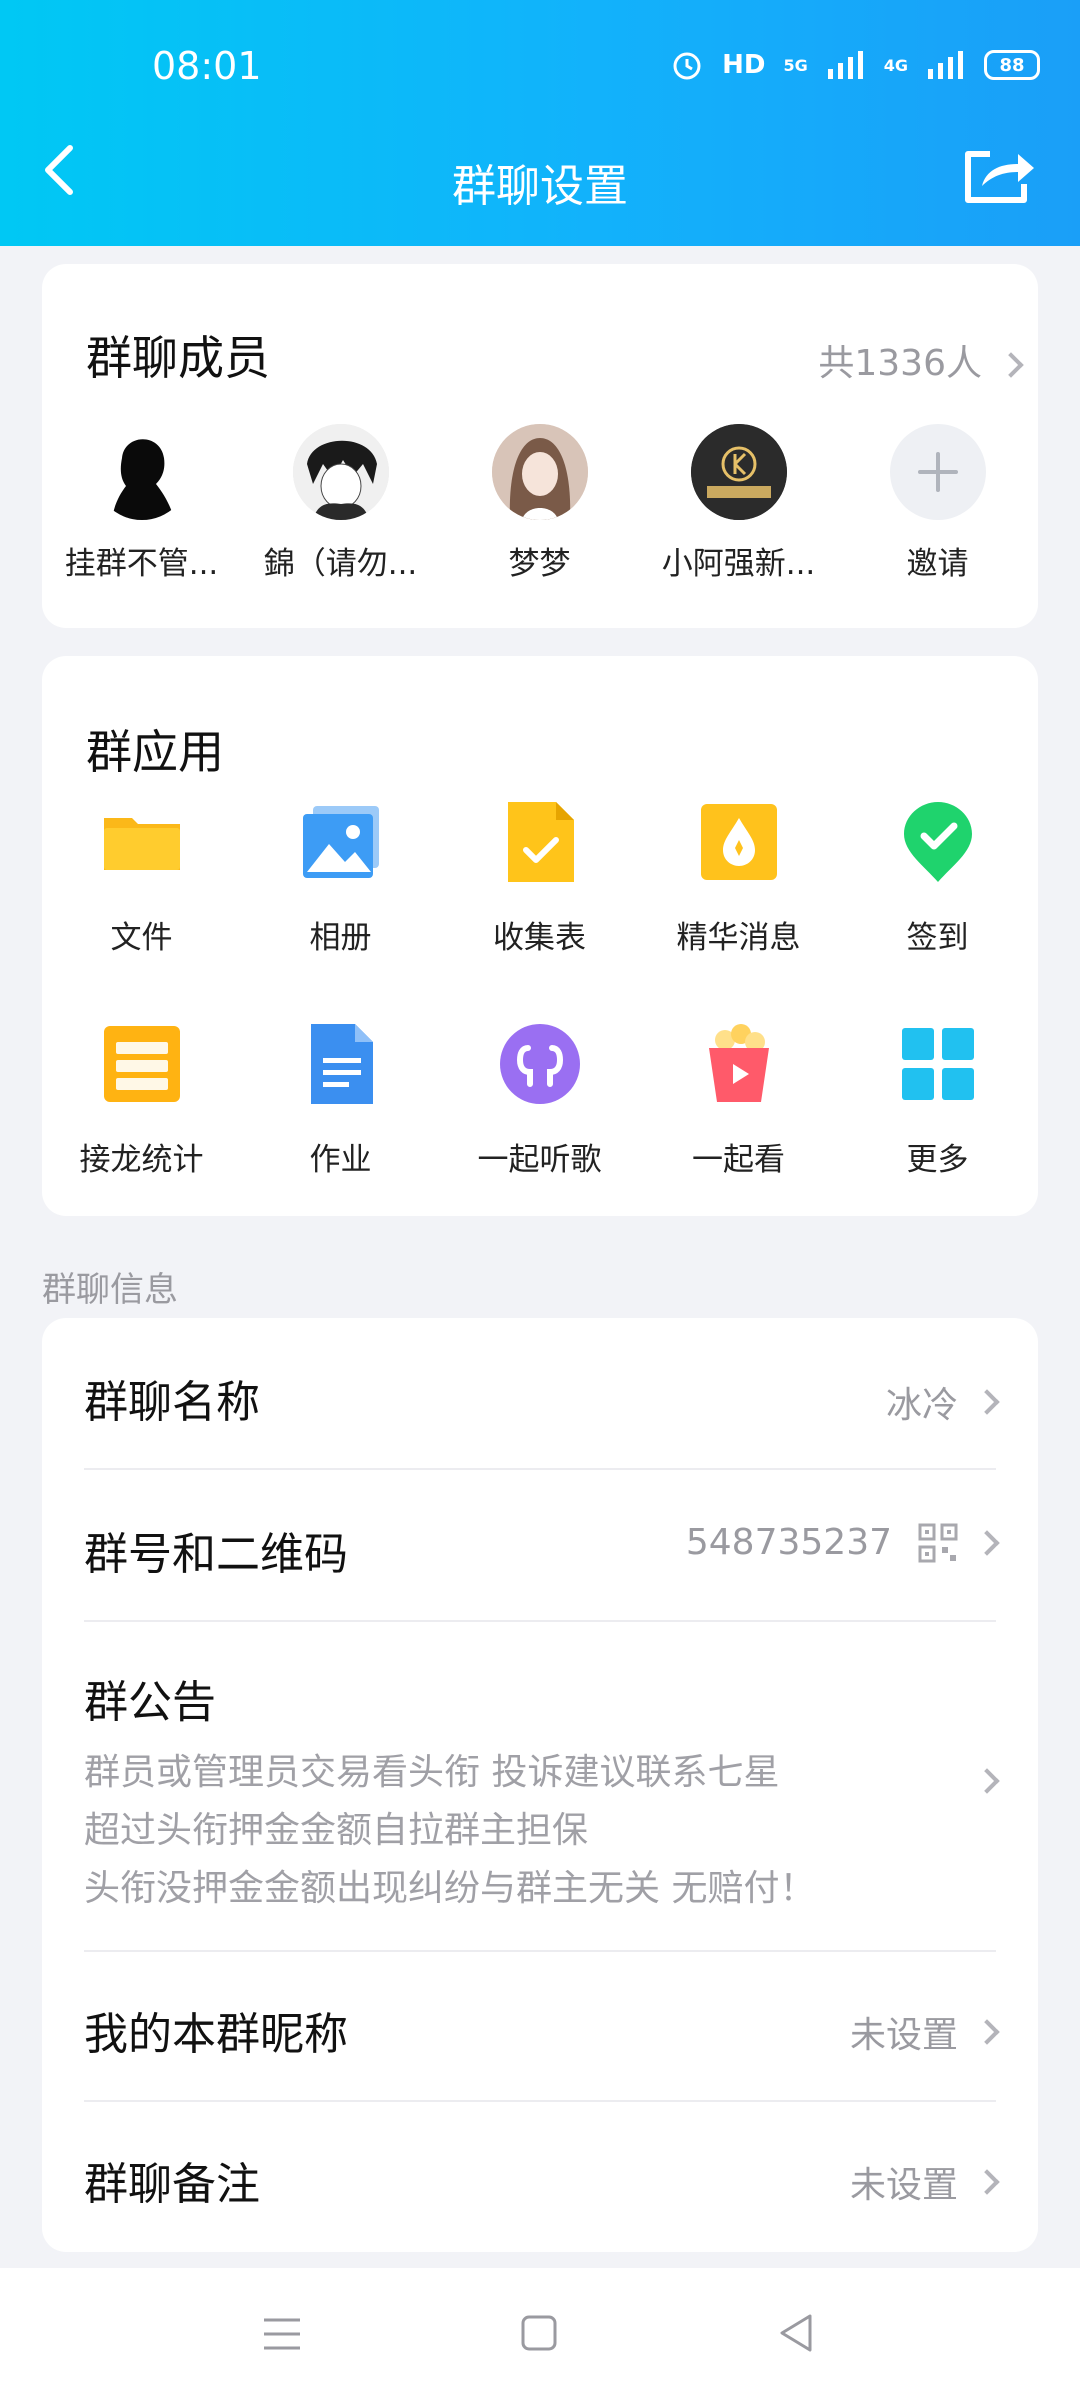 The width and height of the screenshot is (1080, 2400). What do you see at coordinates (340, 938) in the screenshot?
I see `app-label: 相册` at bounding box center [340, 938].